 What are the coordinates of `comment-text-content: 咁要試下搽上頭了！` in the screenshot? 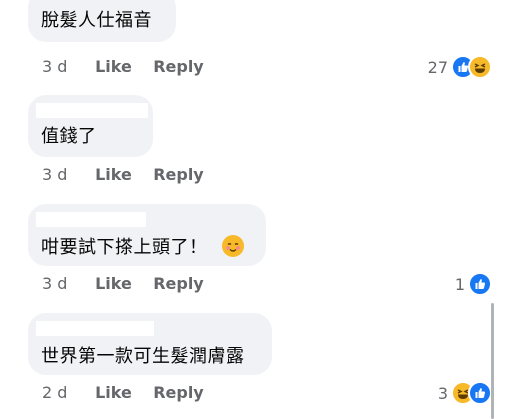 It's located at (124, 247).